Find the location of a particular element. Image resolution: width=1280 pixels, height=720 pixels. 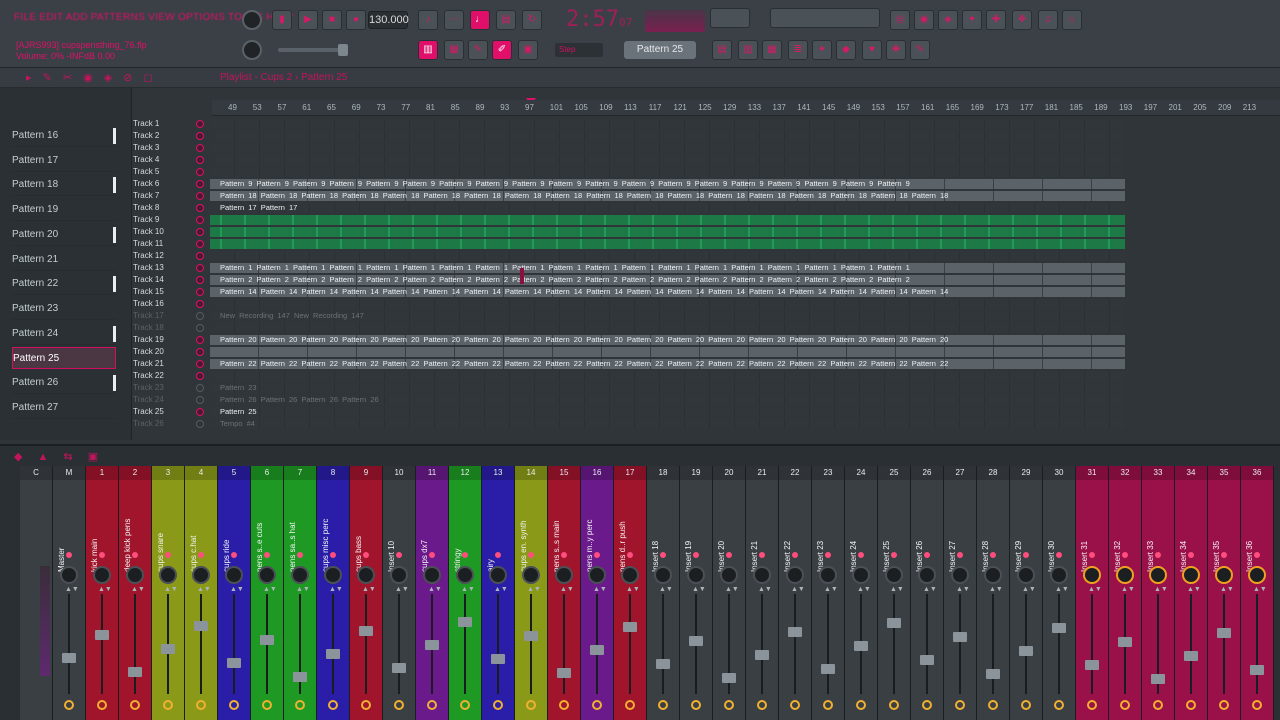

master-pitch-knob is located at coordinates (252, 50).